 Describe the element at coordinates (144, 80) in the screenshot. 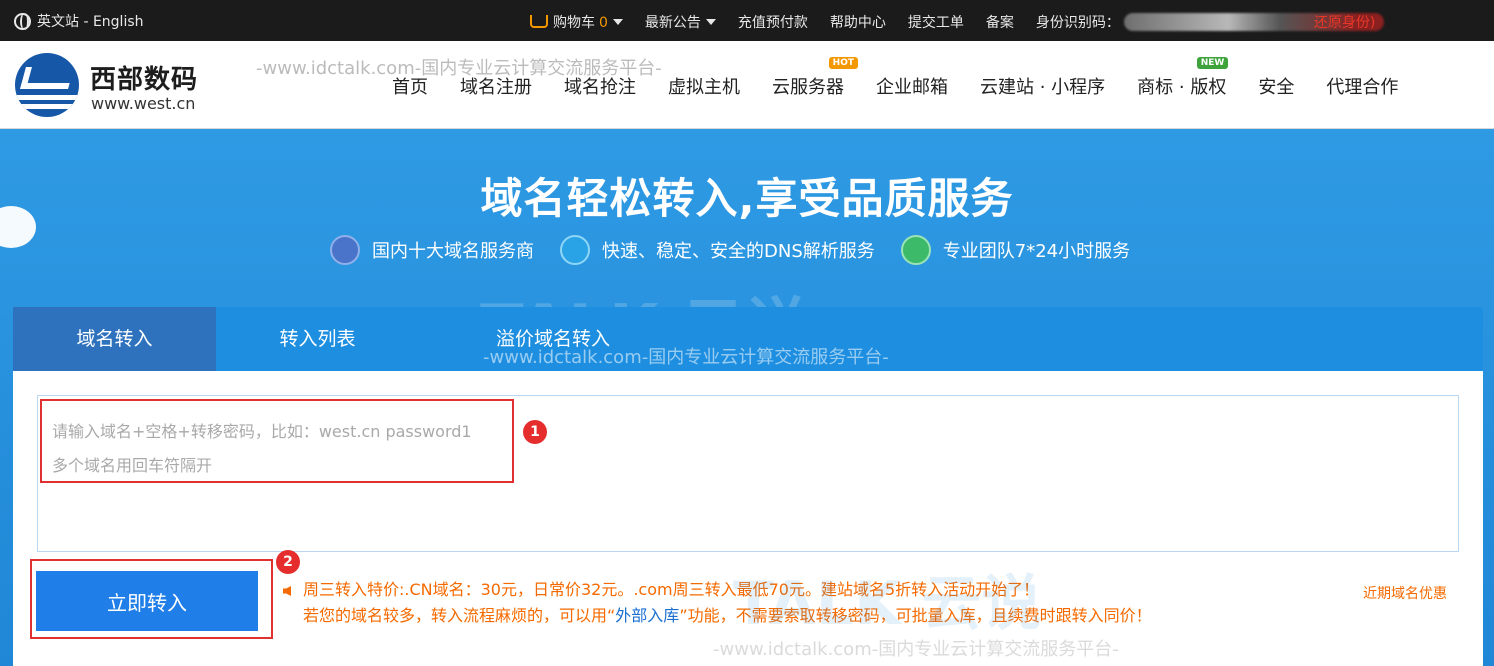

I see `brand-name: 西部数码` at that location.